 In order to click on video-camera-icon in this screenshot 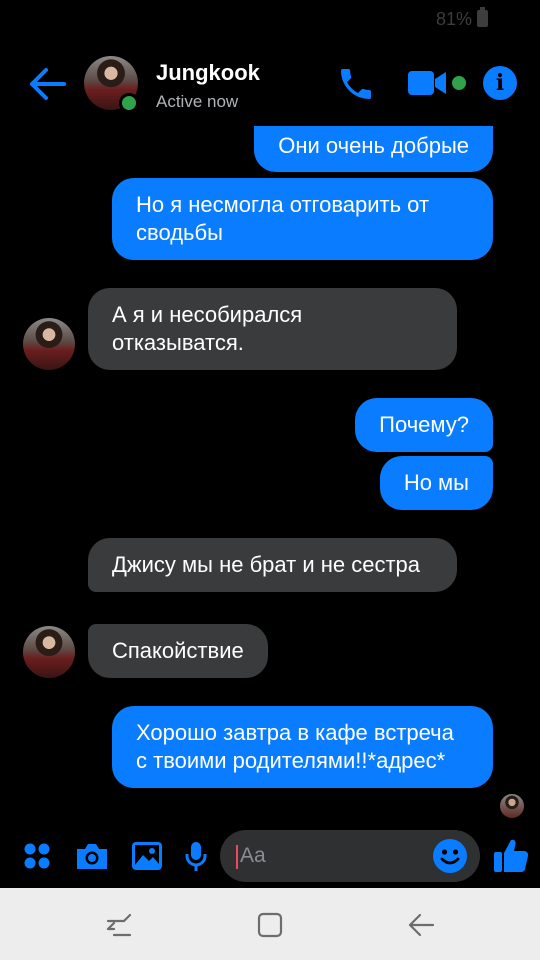, I will do `click(436, 83)`.